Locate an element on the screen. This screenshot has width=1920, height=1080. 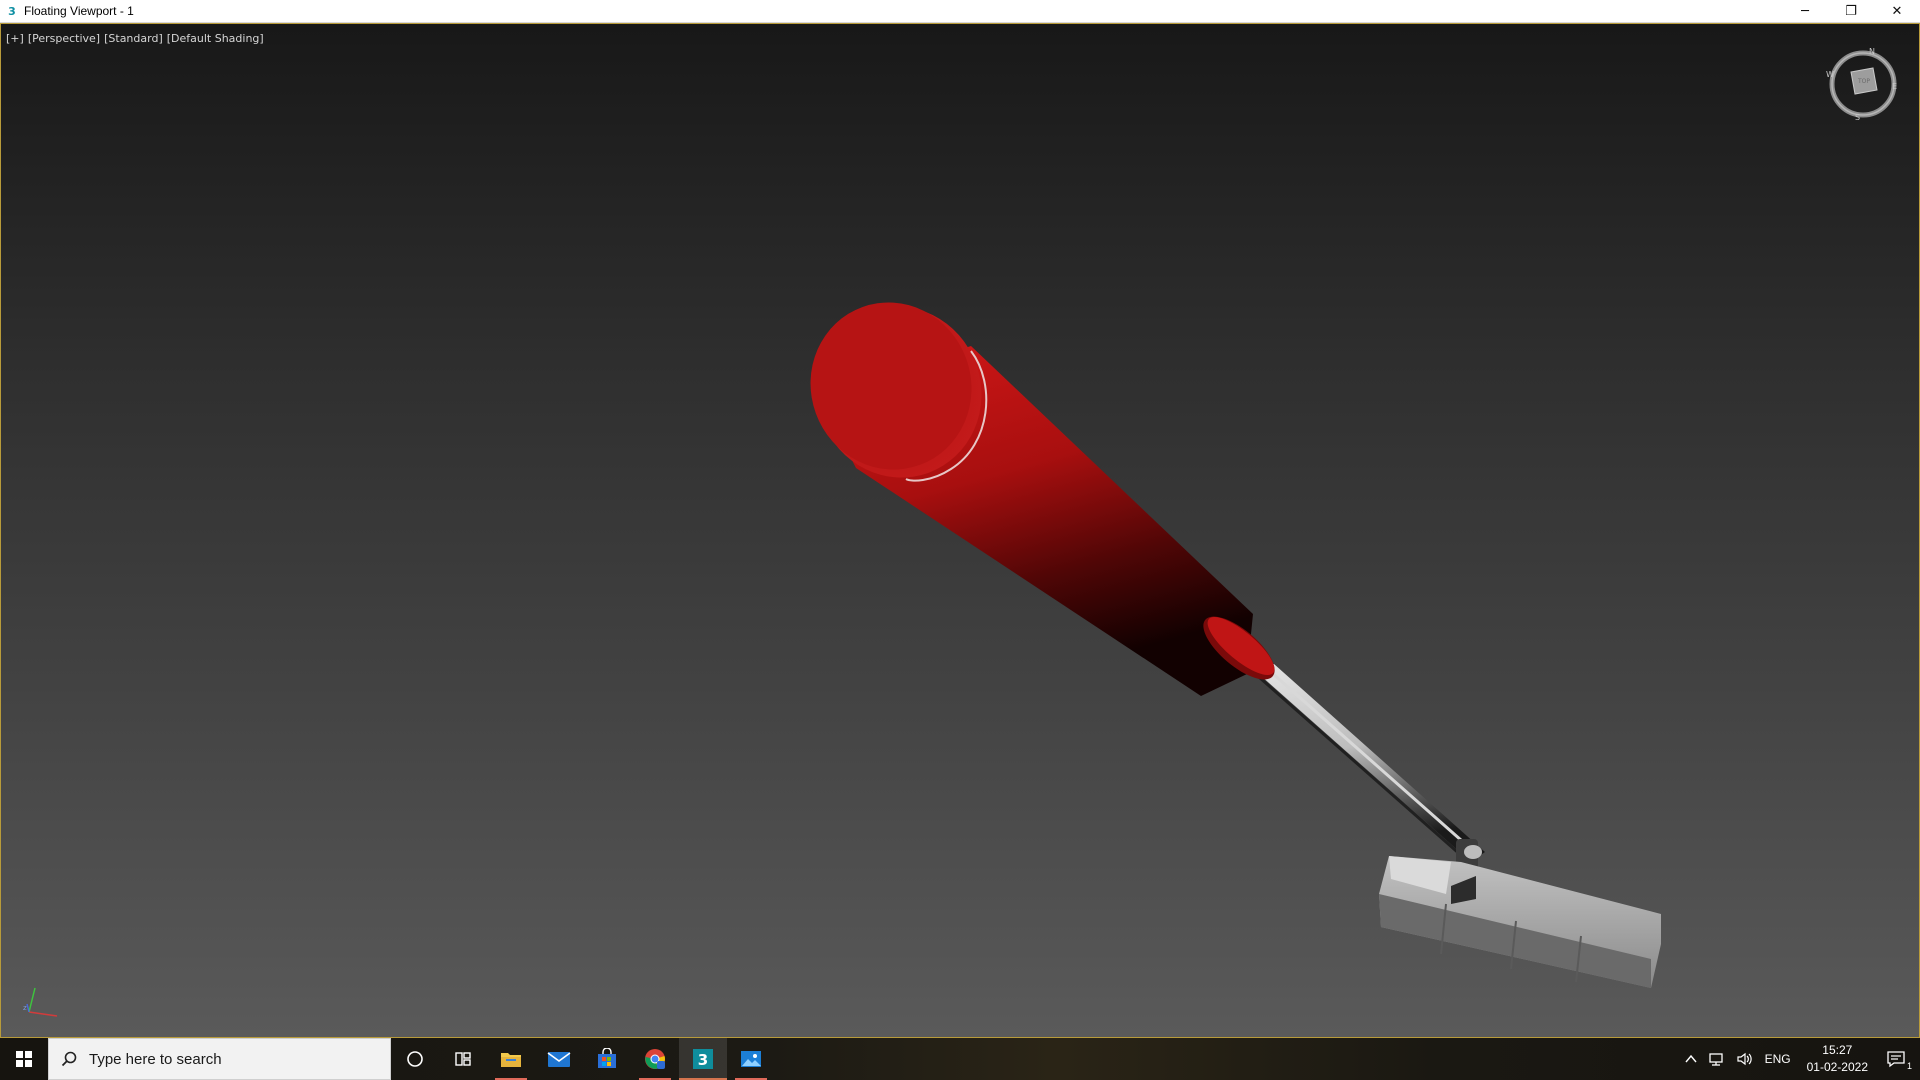
z-axis-label: z is located at coordinates (25, 1008).